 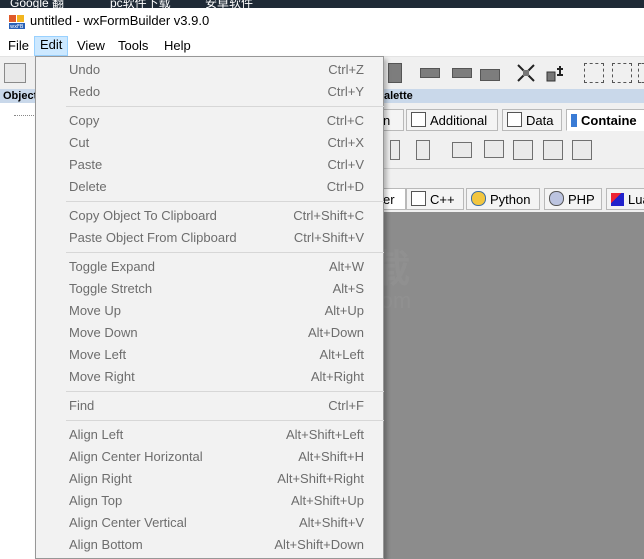 What do you see at coordinates (209, 377) in the screenshot?
I see `menu-item-move-right: Move Right Alt+Right` at bounding box center [209, 377].